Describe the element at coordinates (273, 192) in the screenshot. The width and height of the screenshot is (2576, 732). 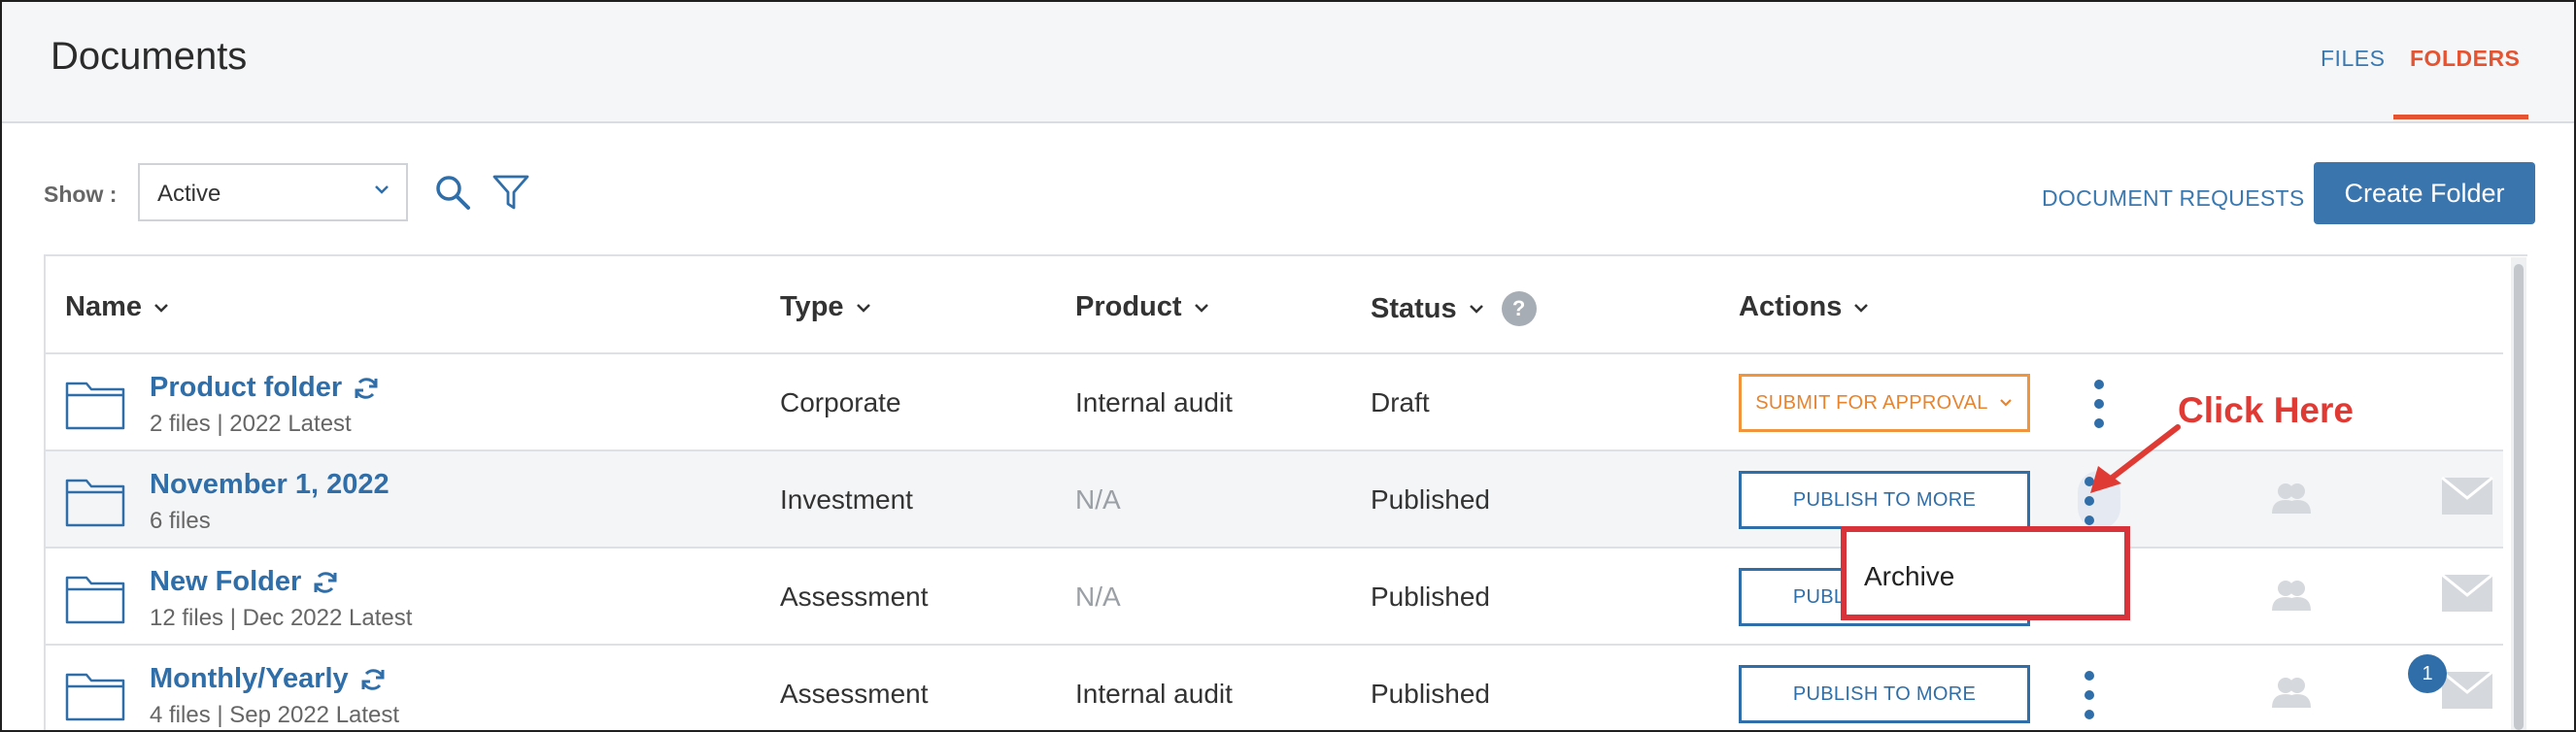
I see `show-filter-select: Active` at that location.